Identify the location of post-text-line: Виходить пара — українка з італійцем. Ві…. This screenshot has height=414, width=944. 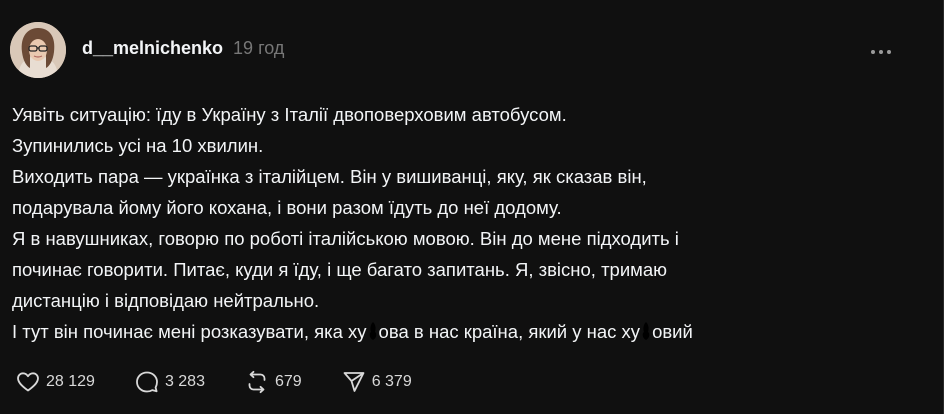
(329, 176).